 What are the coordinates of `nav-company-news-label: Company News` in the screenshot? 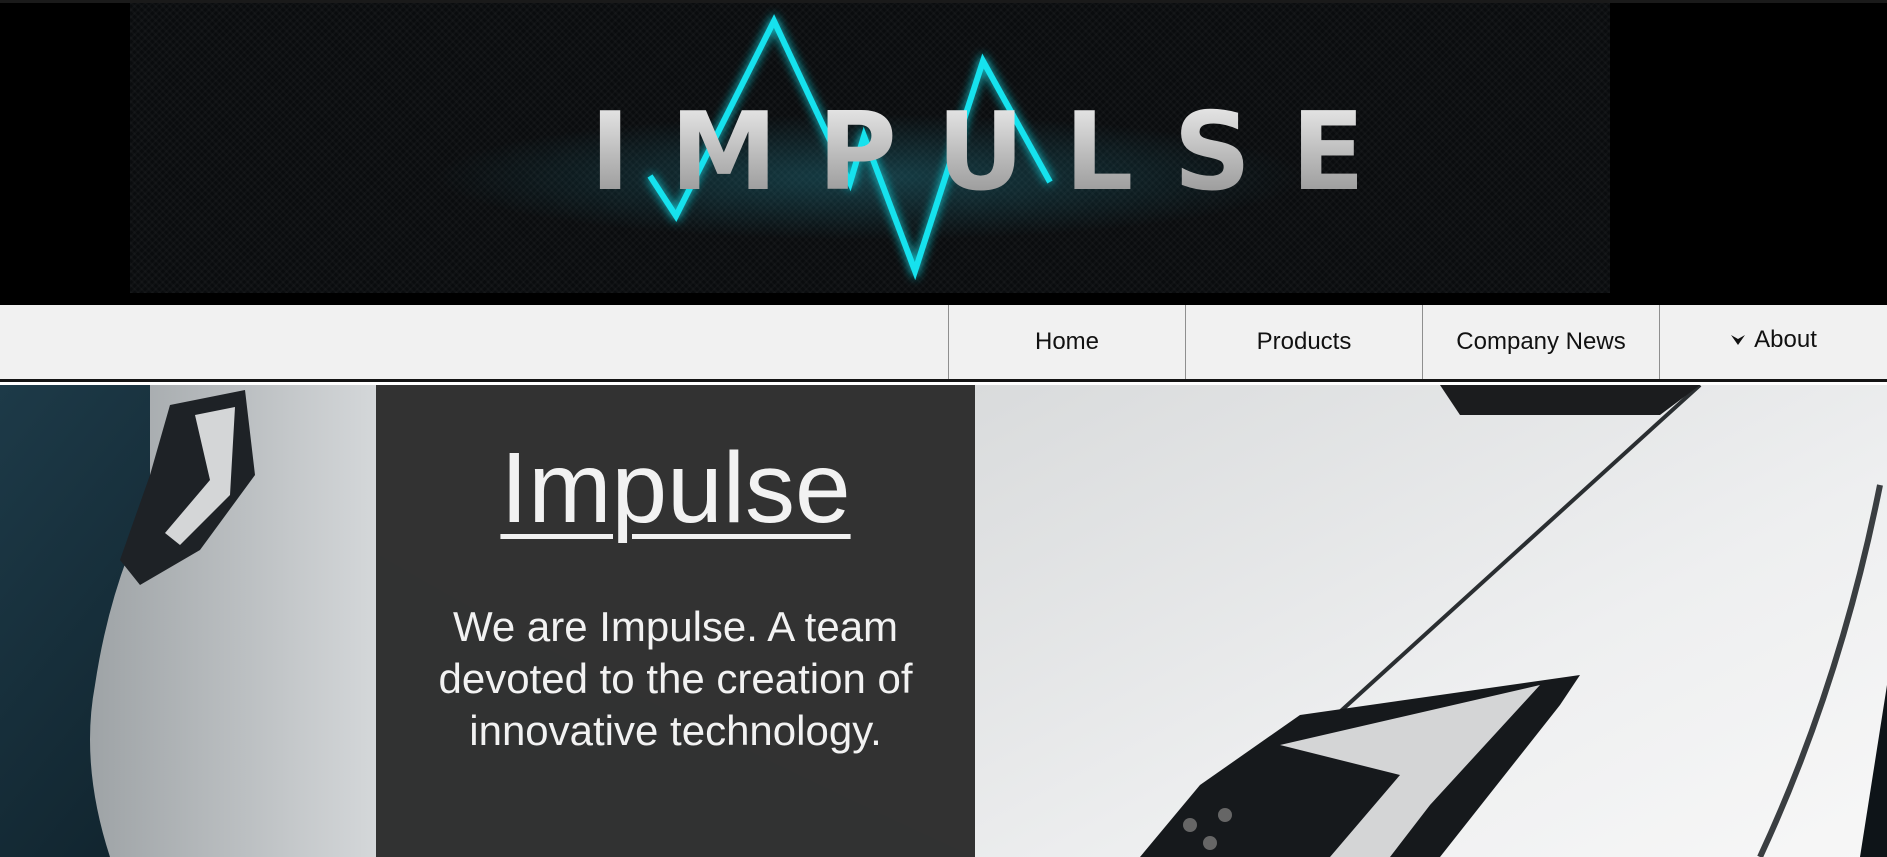 It's located at (1541, 341).